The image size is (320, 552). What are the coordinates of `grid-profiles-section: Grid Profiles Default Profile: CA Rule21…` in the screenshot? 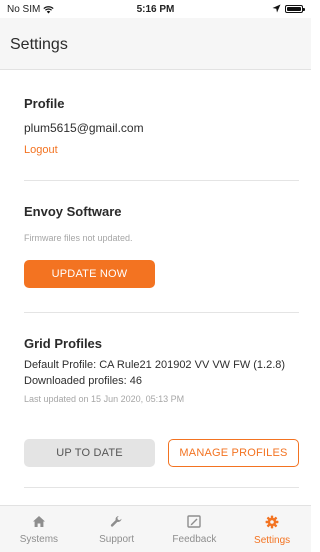 It's located at (161, 370).